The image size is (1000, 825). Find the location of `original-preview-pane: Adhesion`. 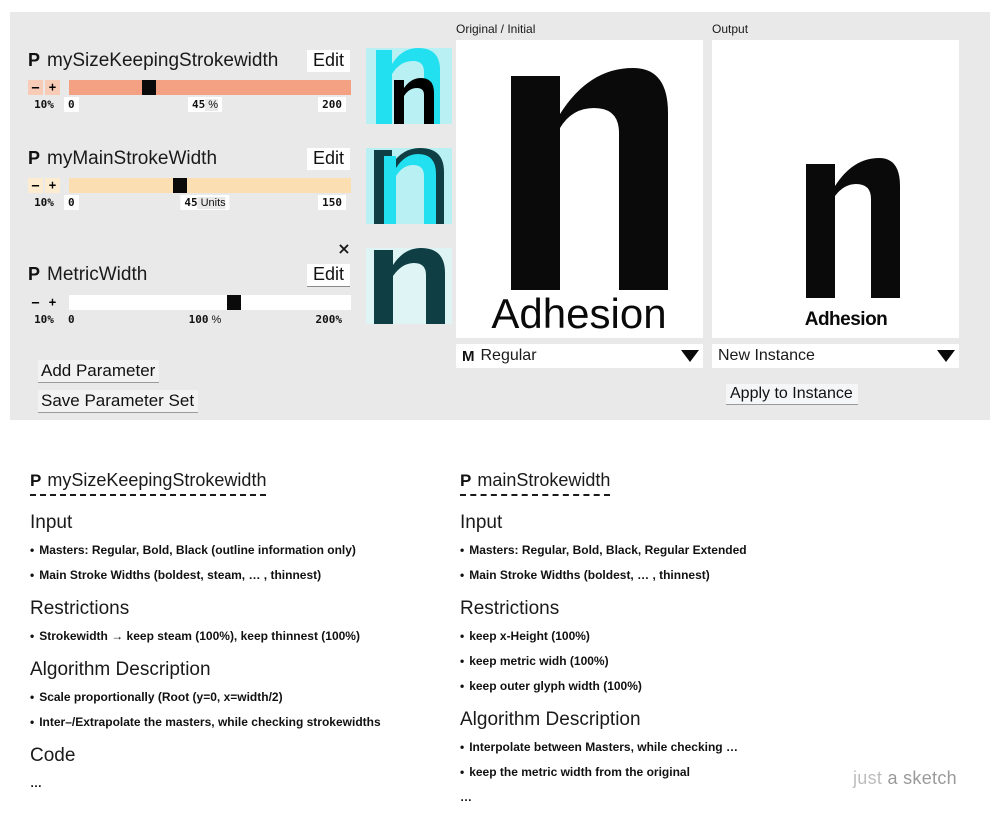

original-preview-pane: Adhesion is located at coordinates (579, 189).